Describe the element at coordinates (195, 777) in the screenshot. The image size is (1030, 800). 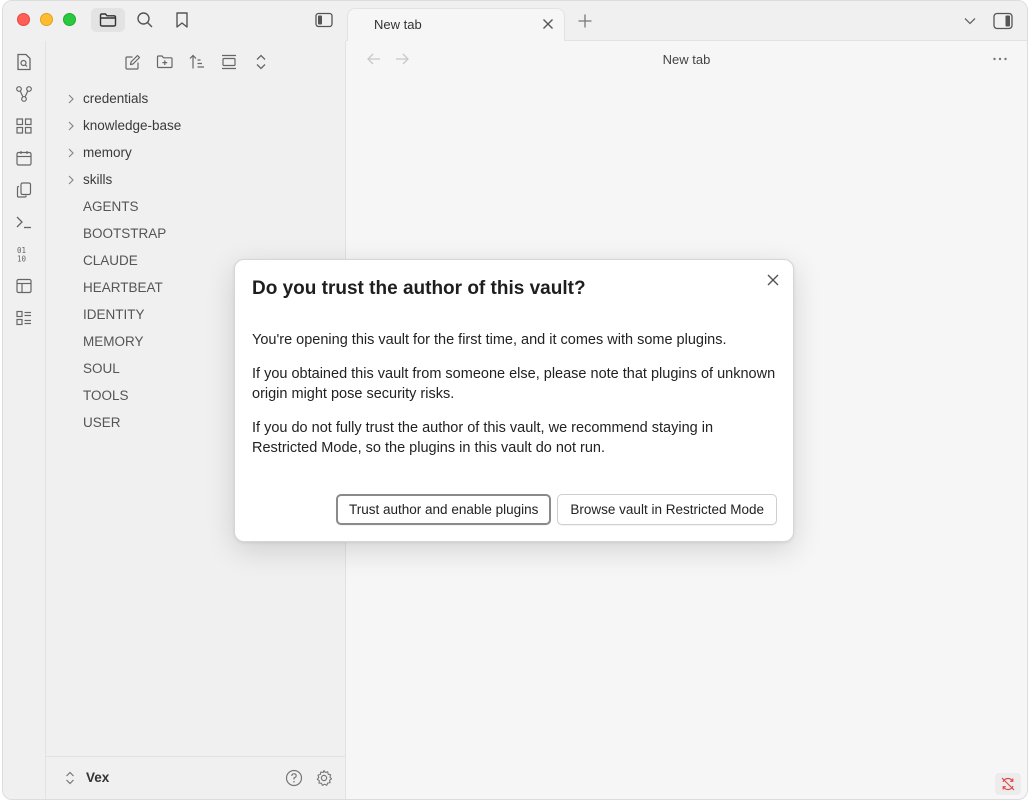
I see `vault-profile-bar: Vex` at that location.